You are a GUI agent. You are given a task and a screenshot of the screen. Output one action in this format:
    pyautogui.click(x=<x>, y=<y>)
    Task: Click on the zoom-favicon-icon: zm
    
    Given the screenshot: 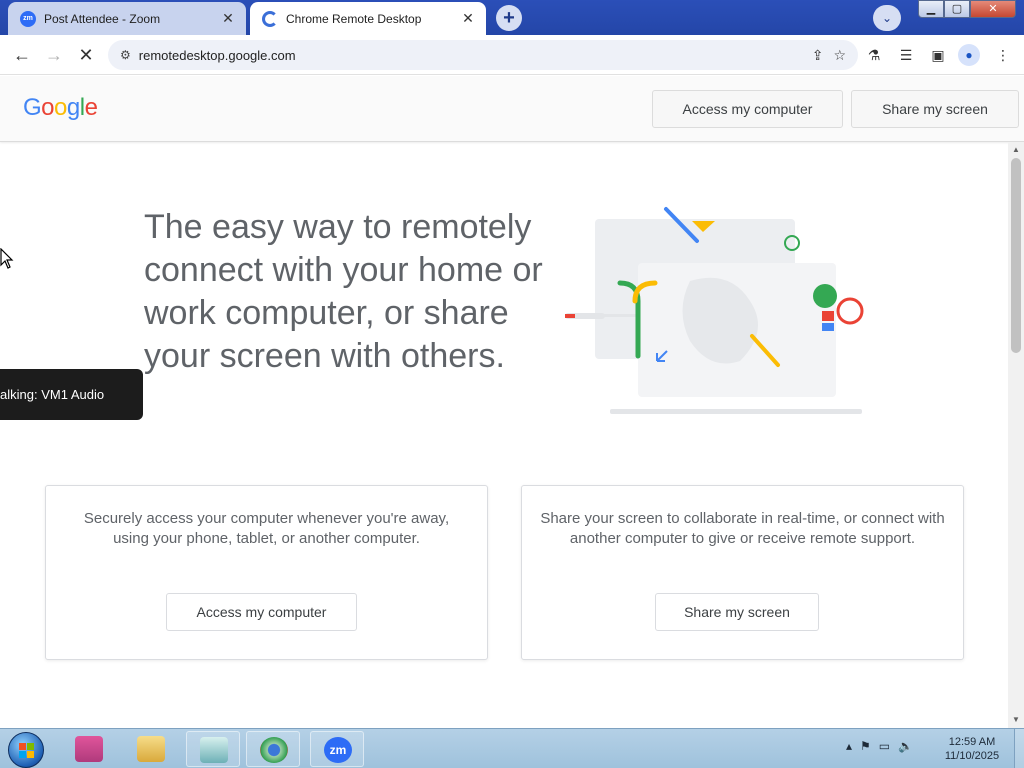 What is the action you would take?
    pyautogui.click(x=28, y=18)
    